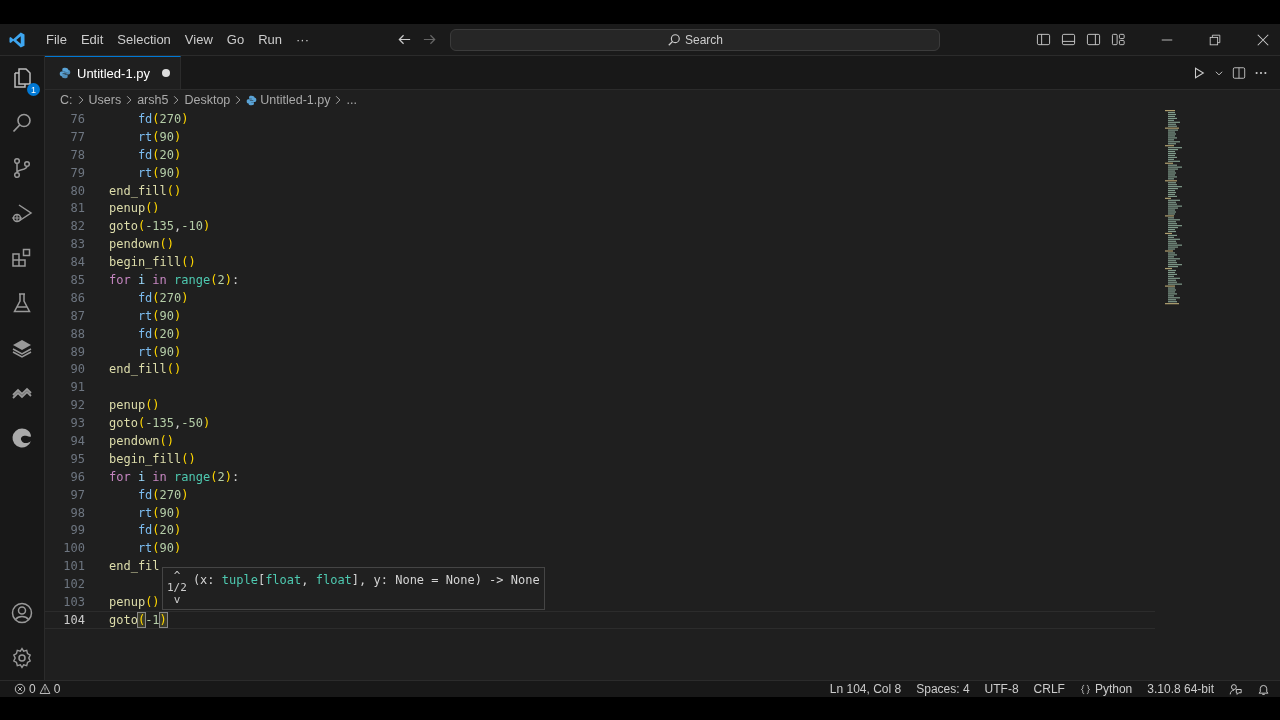  What do you see at coordinates (153, 100) in the screenshot?
I see `breadcrumb-item: arsh5` at bounding box center [153, 100].